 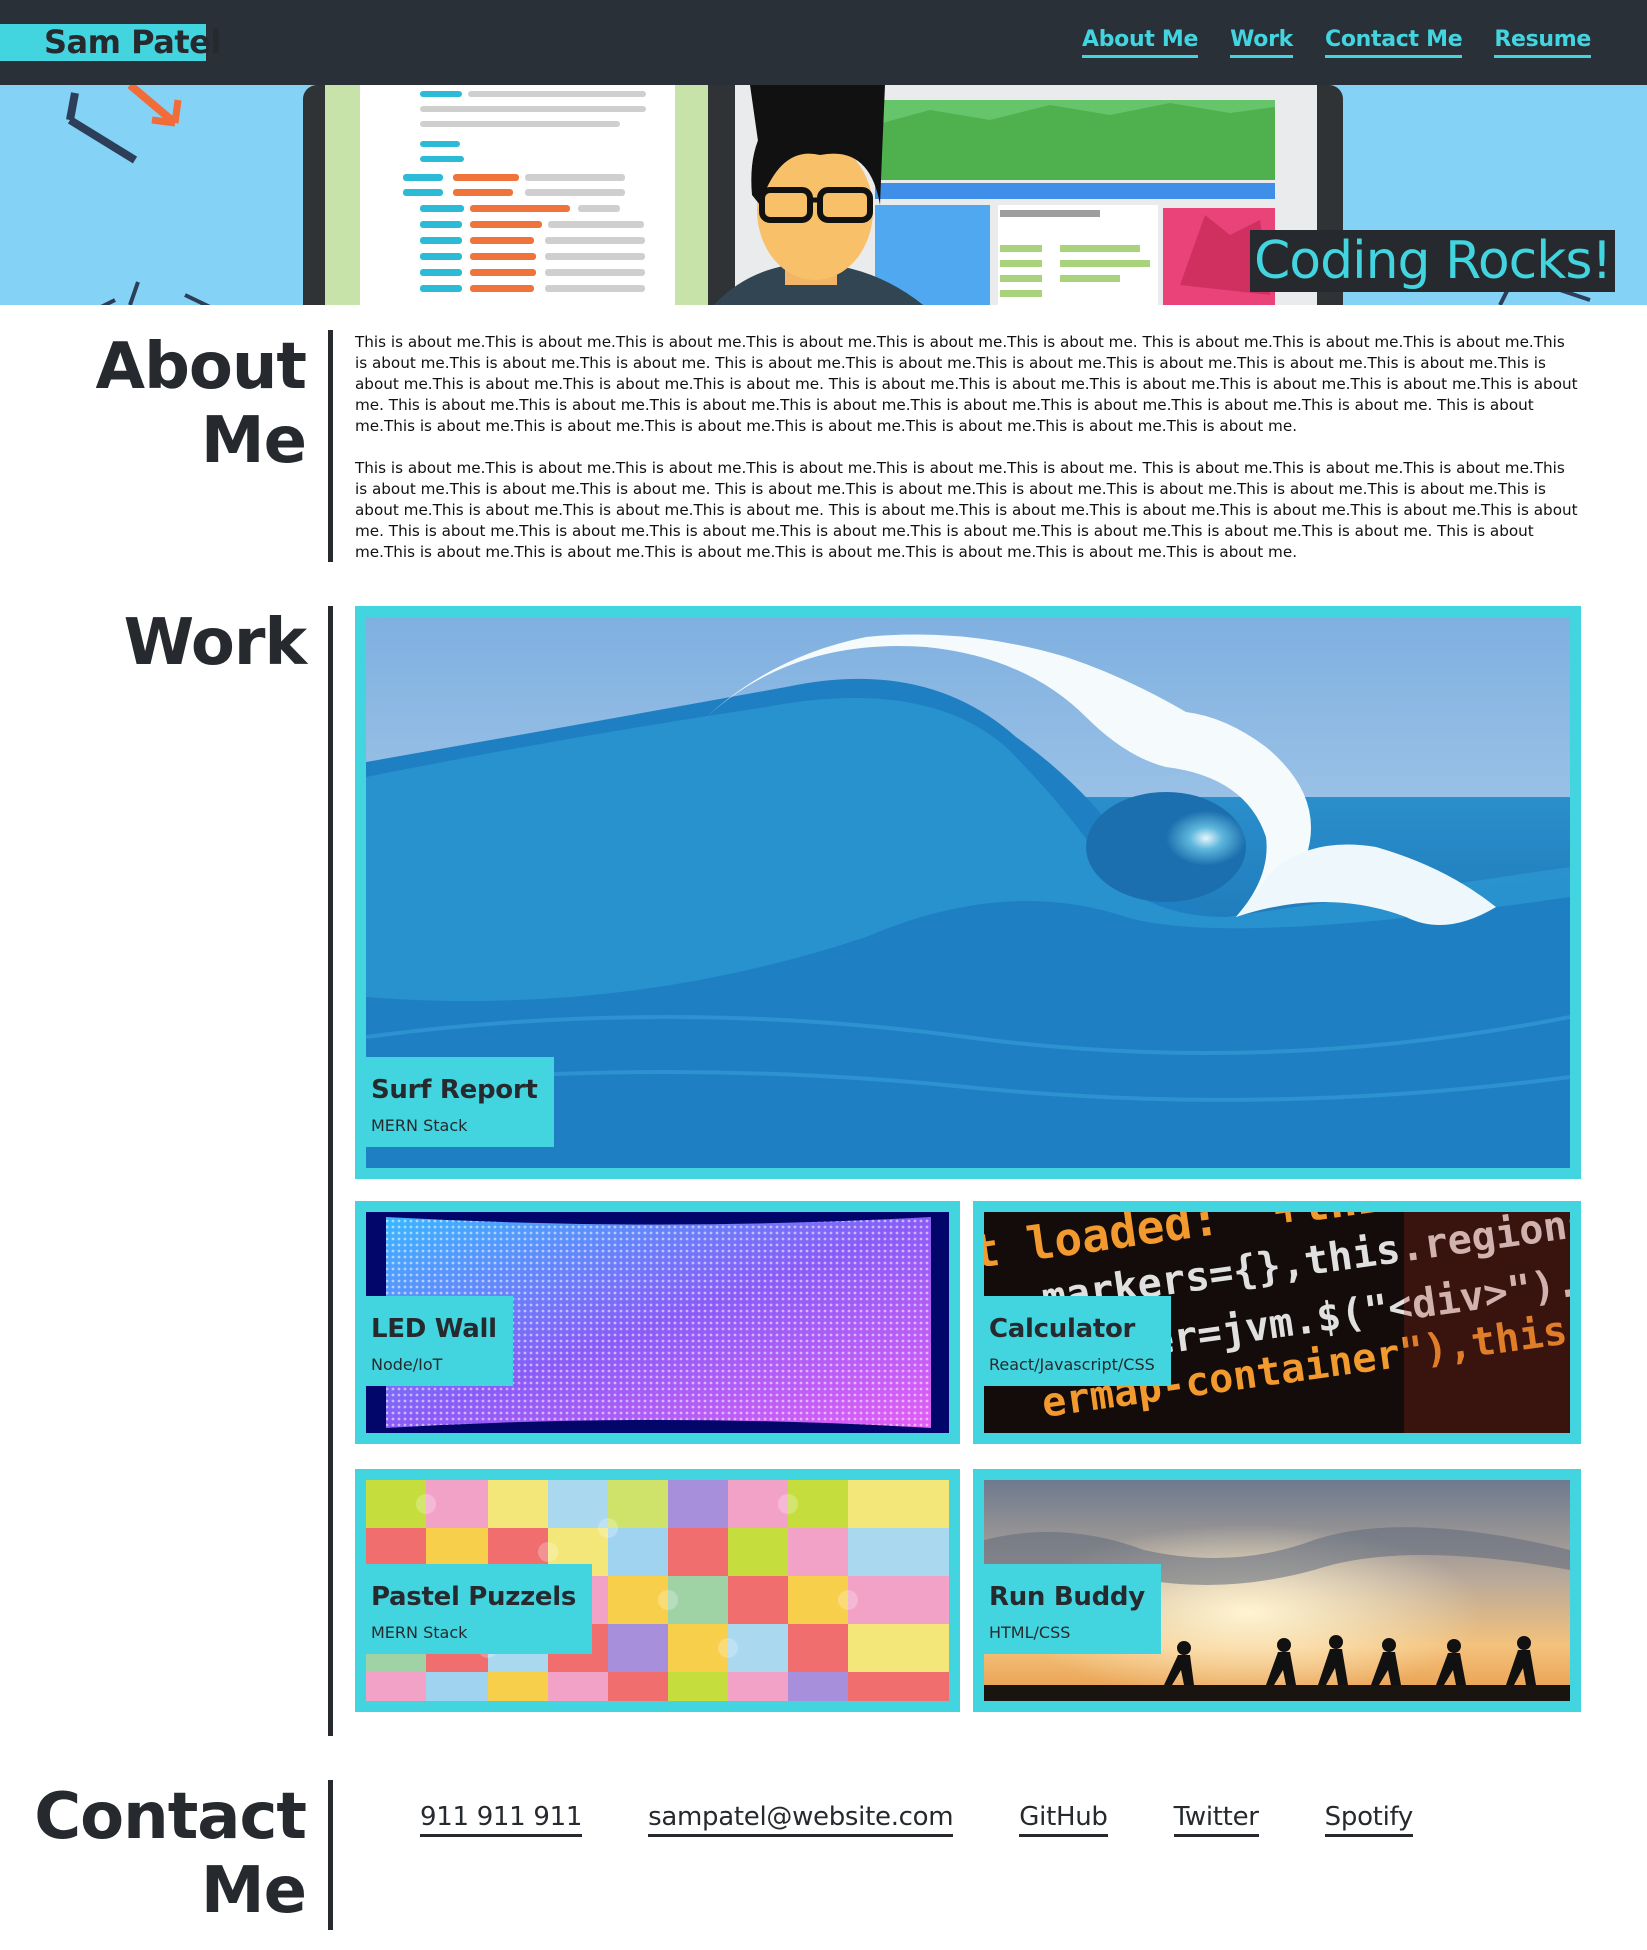 What do you see at coordinates (454, 1090) in the screenshot?
I see `project-title: Surf Report` at bounding box center [454, 1090].